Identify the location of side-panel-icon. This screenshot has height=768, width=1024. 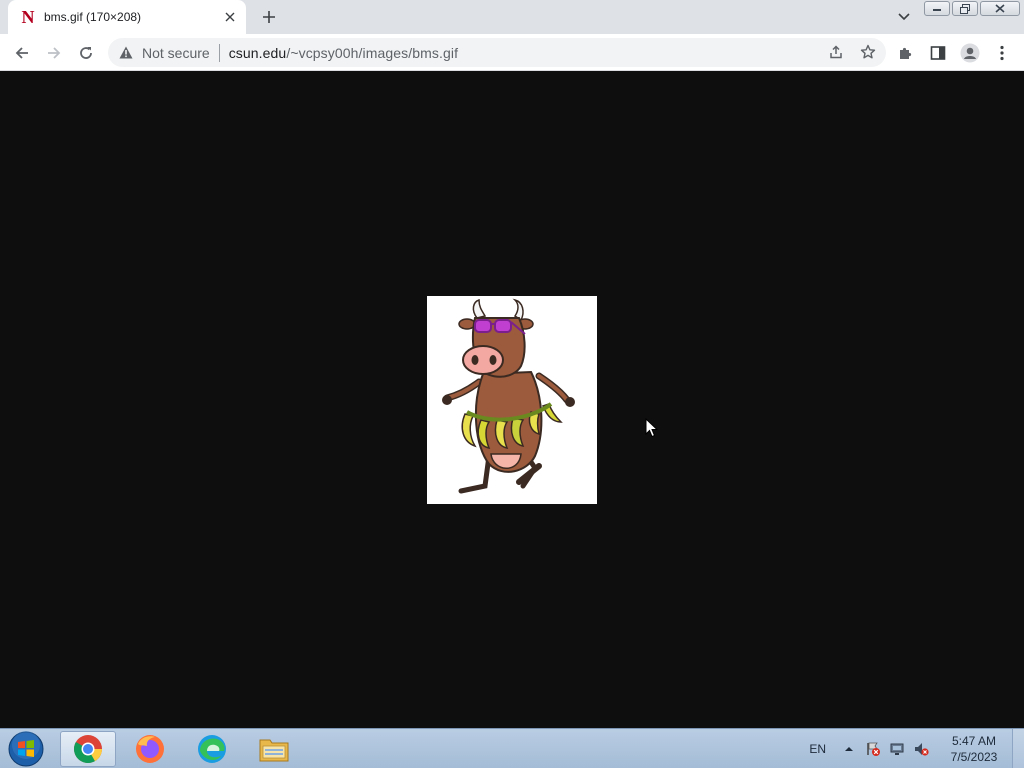
(938, 53).